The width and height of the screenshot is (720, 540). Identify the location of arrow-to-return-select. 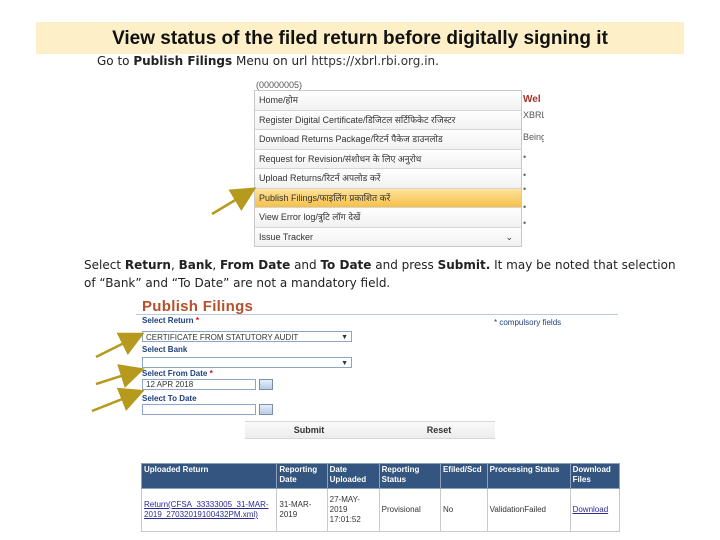
(120, 345).